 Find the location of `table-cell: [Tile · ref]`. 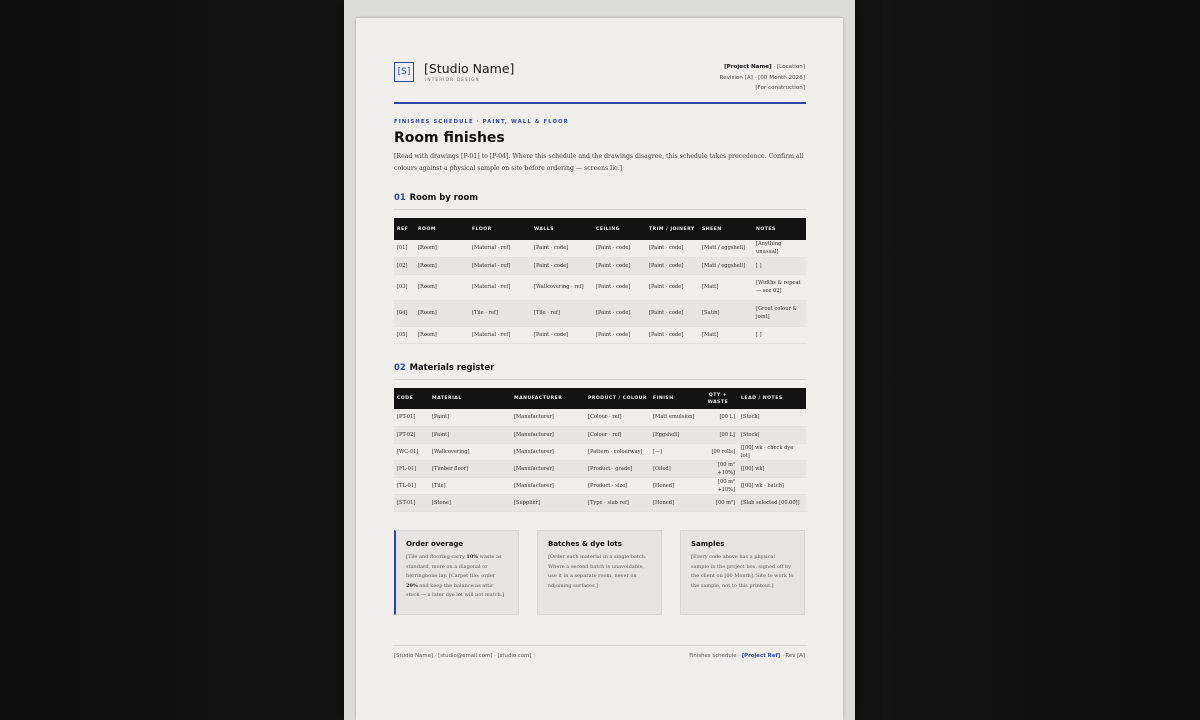

table-cell: [Tile · ref] is located at coordinates (562, 313).